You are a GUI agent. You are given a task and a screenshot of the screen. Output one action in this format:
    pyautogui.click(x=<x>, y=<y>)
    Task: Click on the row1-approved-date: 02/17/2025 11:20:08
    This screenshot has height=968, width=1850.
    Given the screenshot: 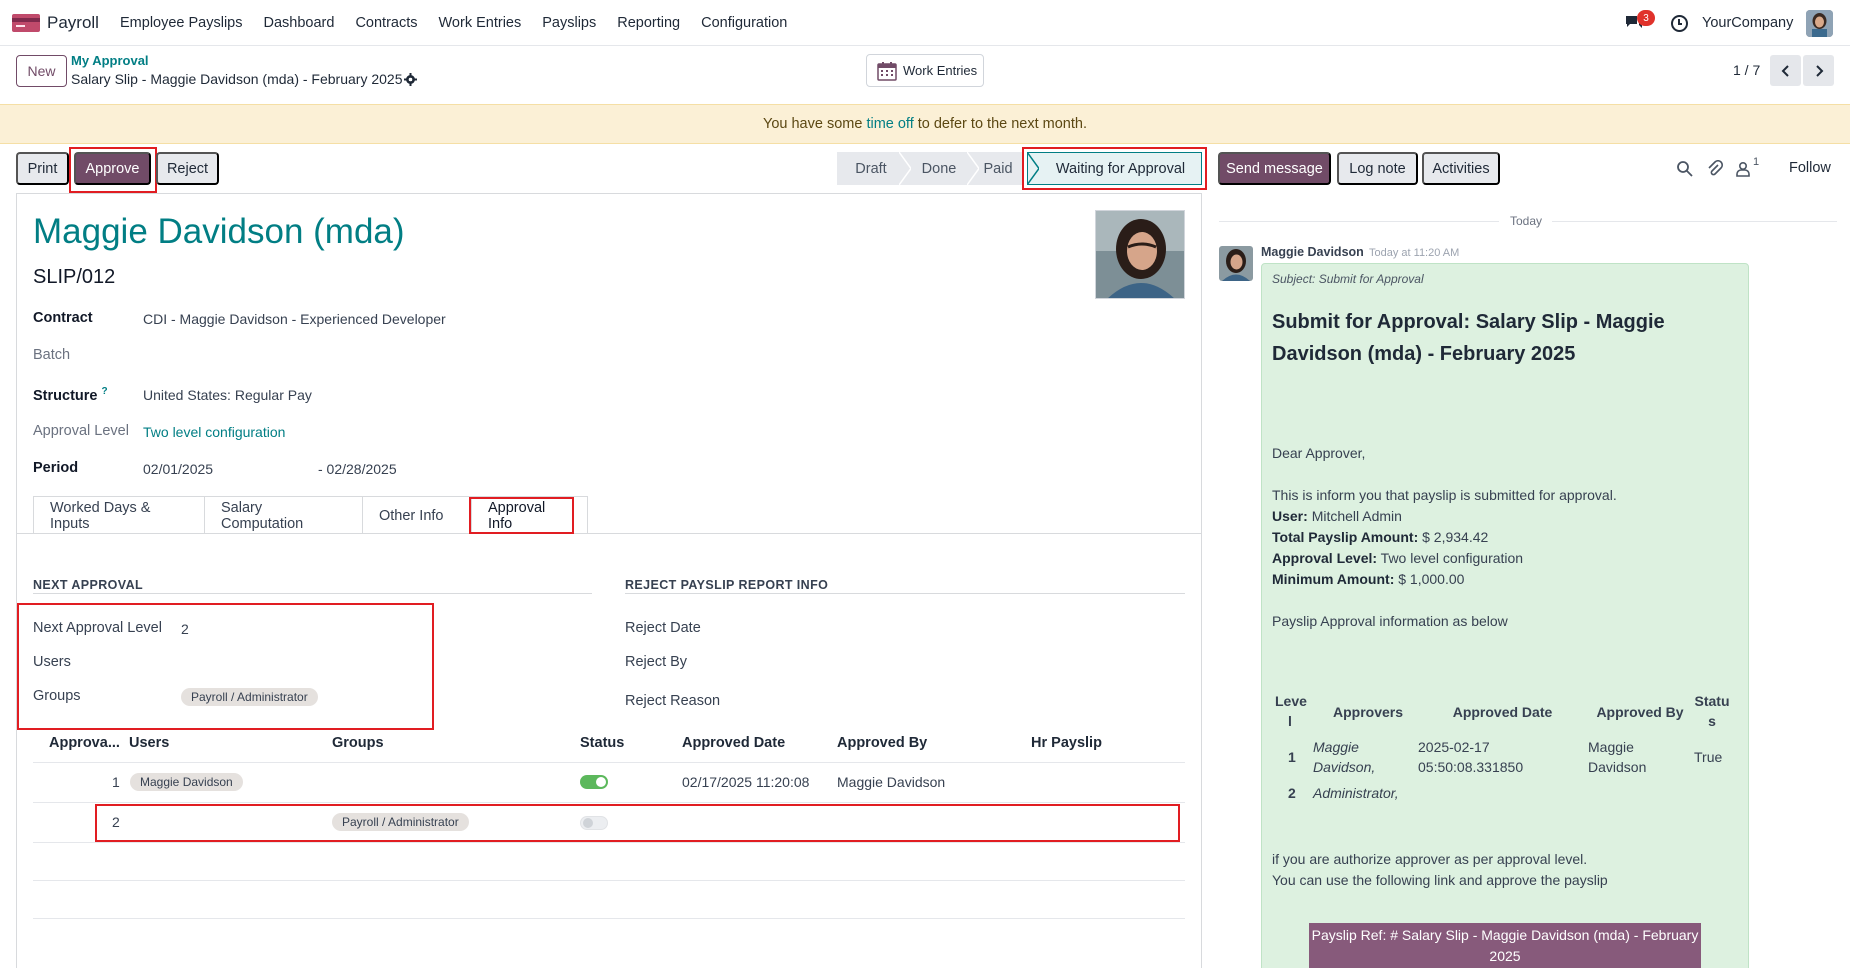 What is the action you would take?
    pyautogui.click(x=745, y=782)
    